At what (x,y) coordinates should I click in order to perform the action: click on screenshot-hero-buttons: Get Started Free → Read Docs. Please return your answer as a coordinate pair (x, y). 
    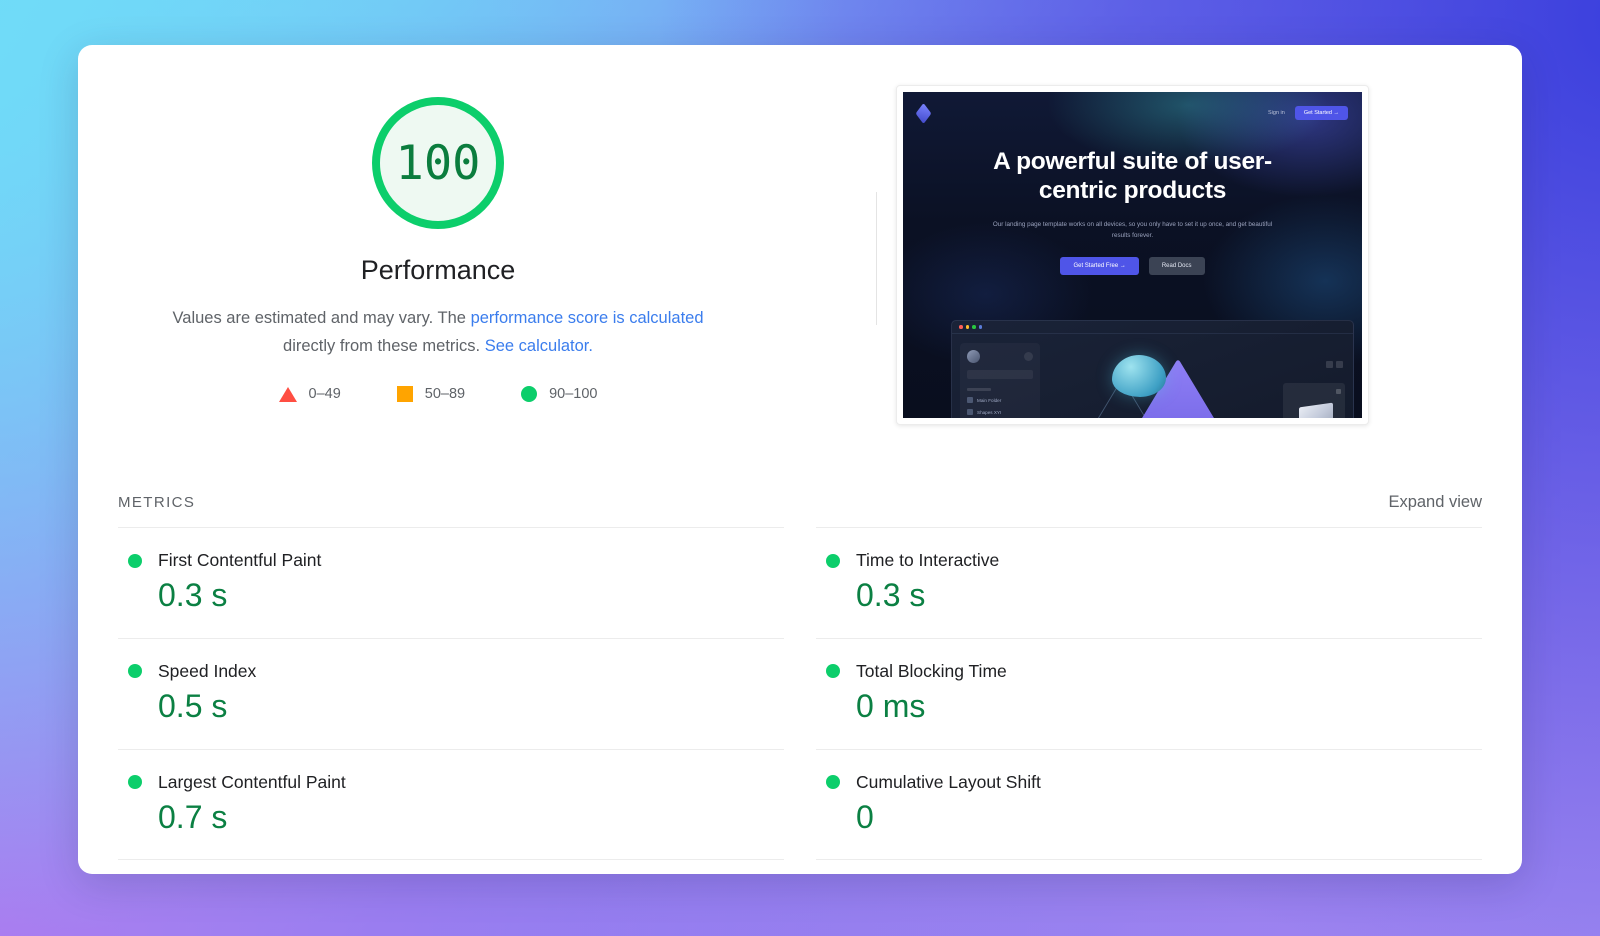
    Looking at the image, I should click on (1132, 266).